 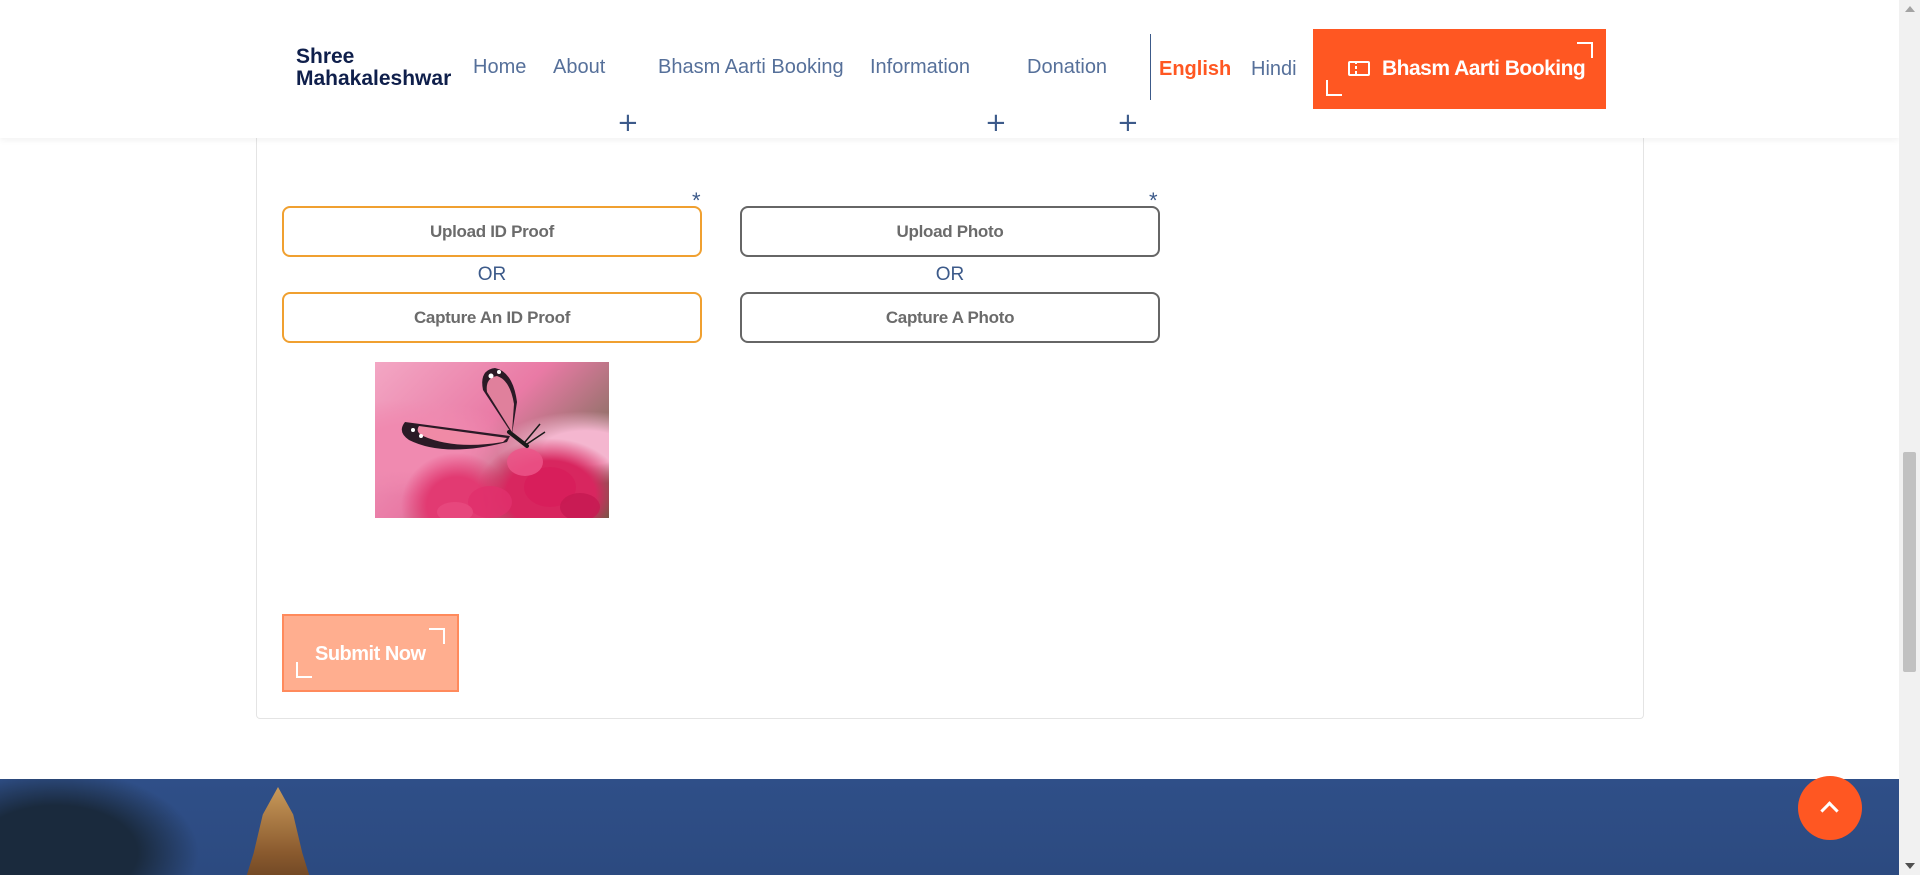 What do you see at coordinates (950, 231) in the screenshot?
I see `upload-photo-button: Upload Photo` at bounding box center [950, 231].